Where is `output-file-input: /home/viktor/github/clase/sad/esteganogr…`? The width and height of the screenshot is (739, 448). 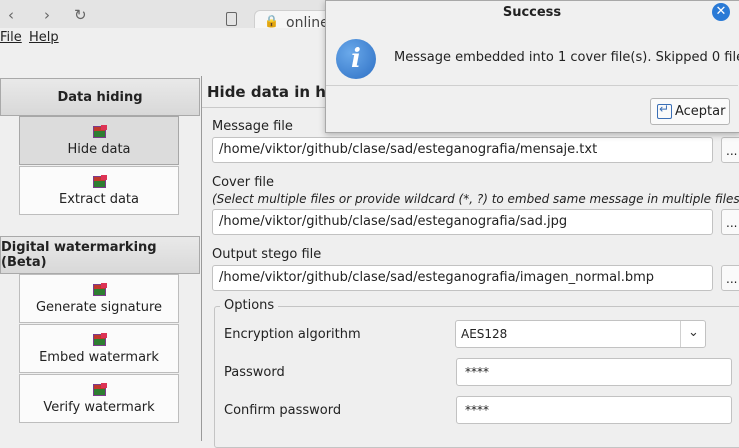
output-file-input: /home/viktor/github/clase/sad/esteganogr… is located at coordinates (462, 278).